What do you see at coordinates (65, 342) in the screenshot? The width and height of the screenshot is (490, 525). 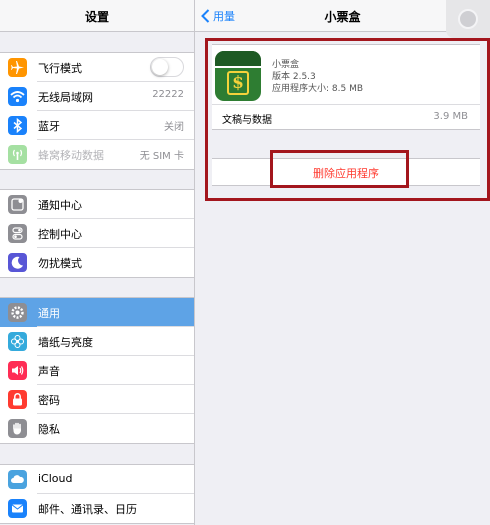 I see `sidebar-item-label: 墙纸与亮度` at bounding box center [65, 342].